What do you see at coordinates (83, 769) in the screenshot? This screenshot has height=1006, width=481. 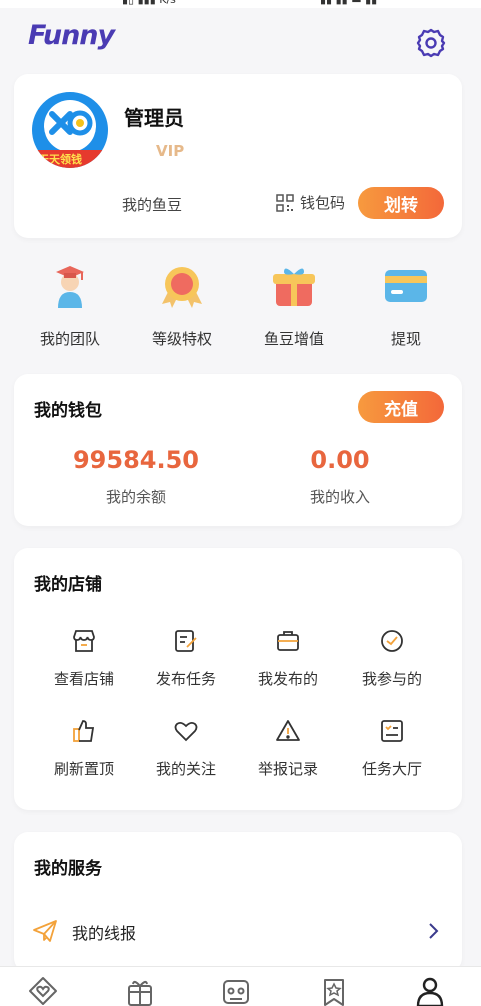 I see `store-item-label: 刷新置顶` at bounding box center [83, 769].